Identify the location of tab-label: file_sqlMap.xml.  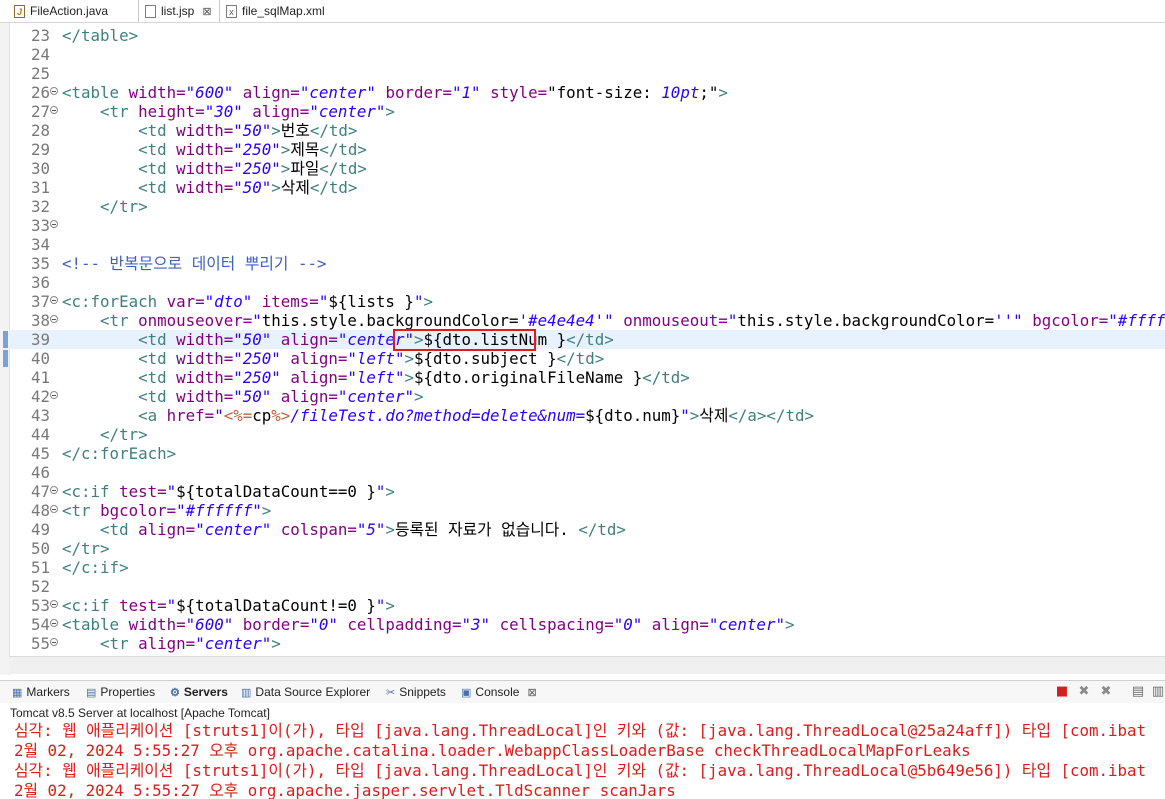
(283, 11).